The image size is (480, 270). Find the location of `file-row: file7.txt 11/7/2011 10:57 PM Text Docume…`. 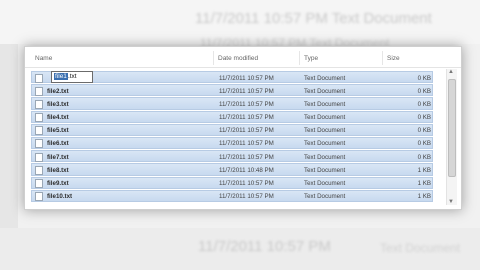

file-row: file7.txt 11/7/2011 10:57 PM Text Docume… is located at coordinates (232, 156).